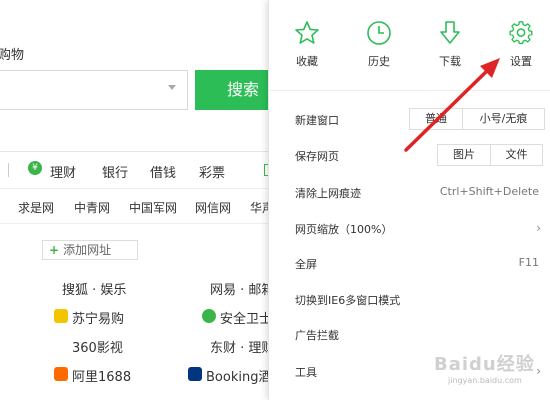 The height and width of the screenshot is (400, 550). Describe the element at coordinates (409, 300) in the screenshot. I see `menu-item-ie6-mode: 切换到IE6多窗口模式` at that location.